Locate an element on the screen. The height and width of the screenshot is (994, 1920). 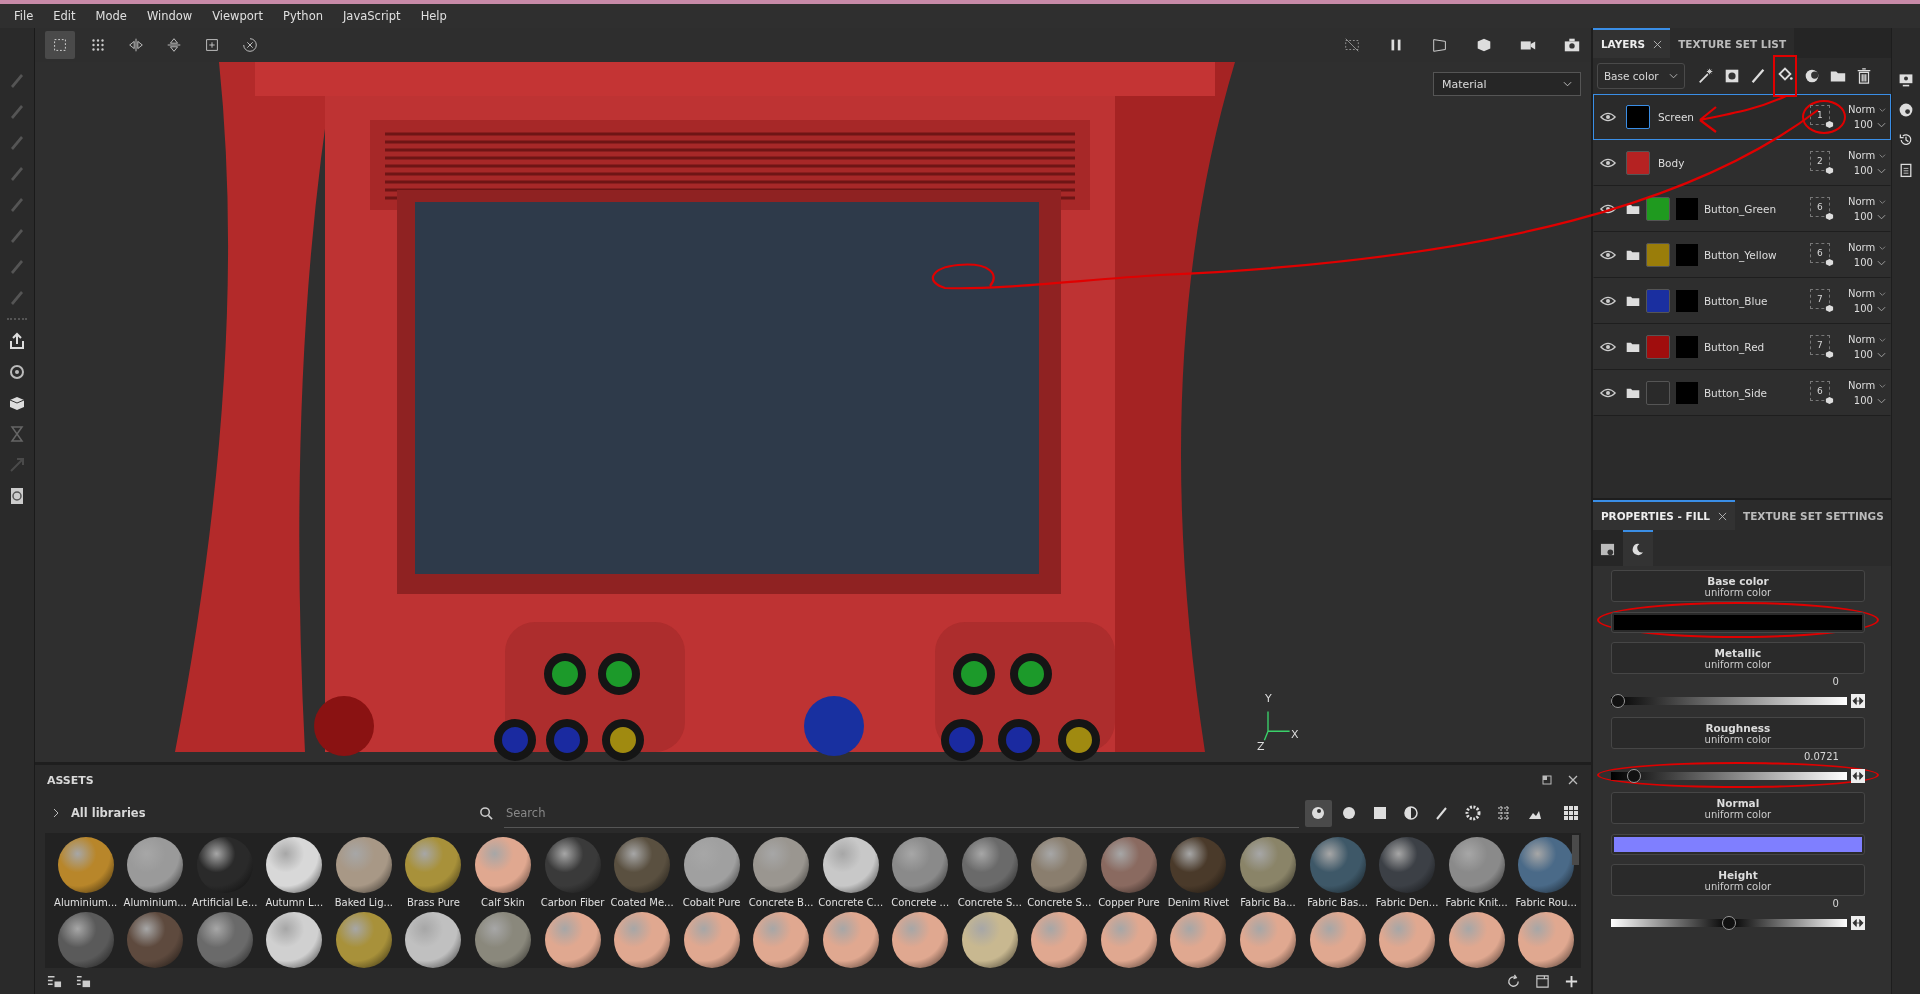
add-icon is located at coordinates (1571, 981).